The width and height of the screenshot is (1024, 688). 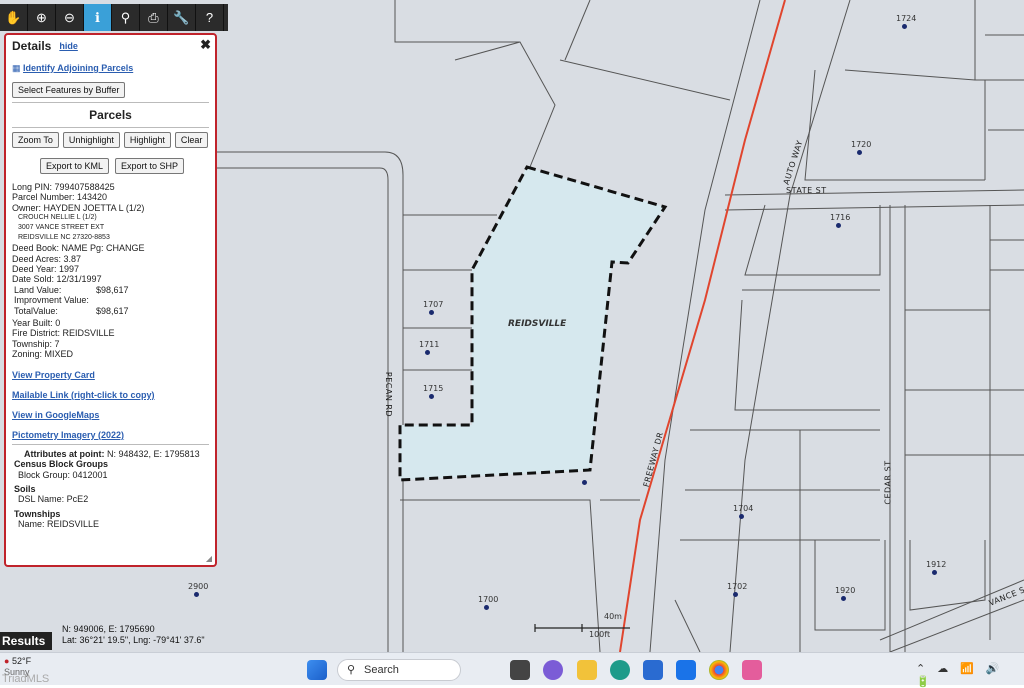 What do you see at coordinates (98, 17) in the screenshot?
I see `info-icon: ℹ` at bounding box center [98, 17].